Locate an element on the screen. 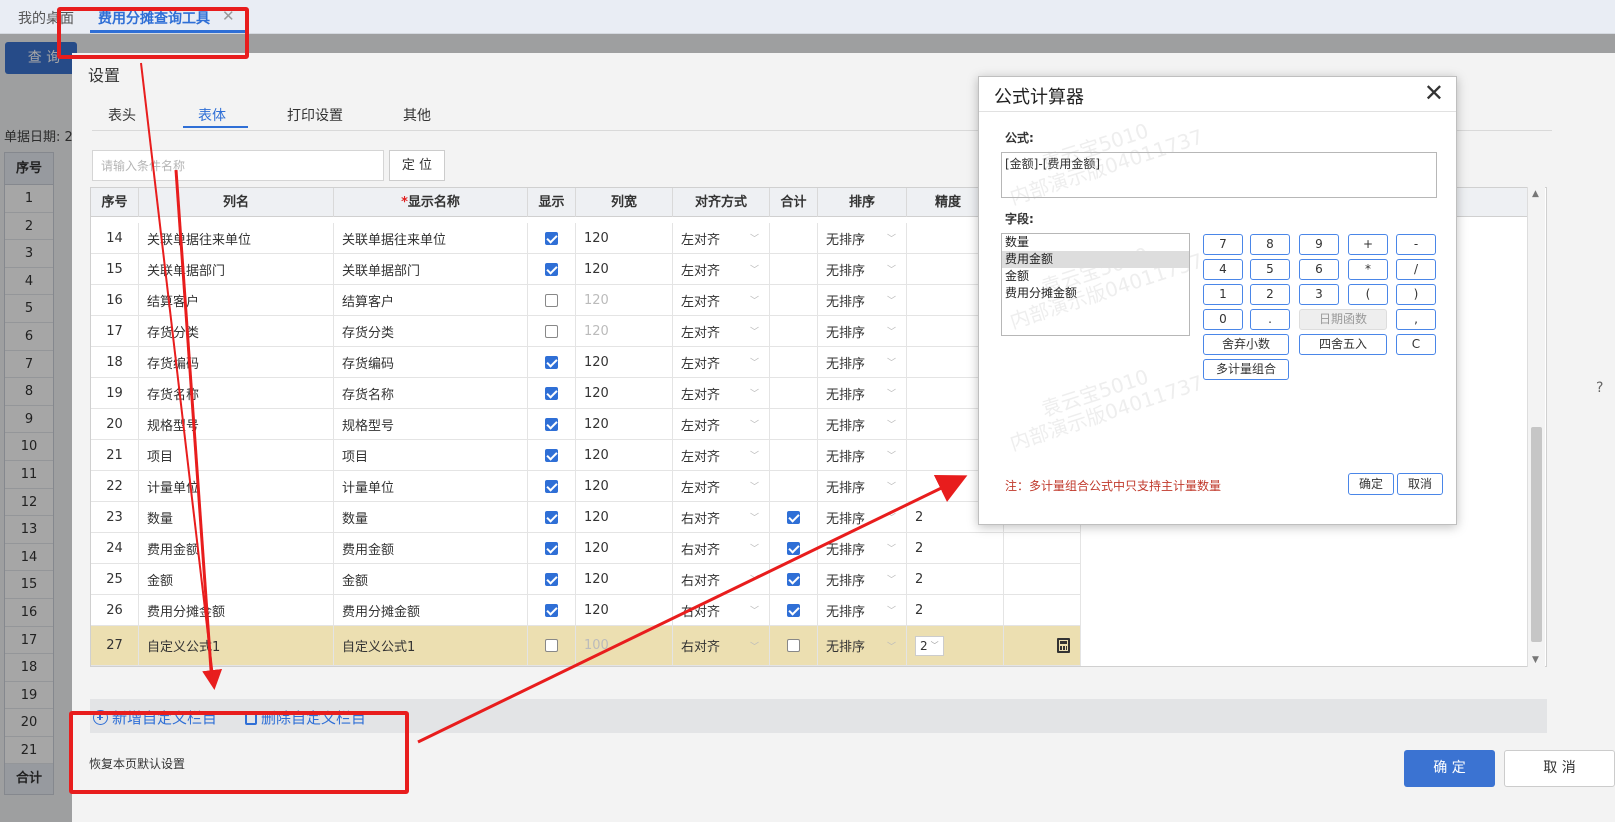 The height and width of the screenshot is (822, 1615). calculator-ok-button: 确定 is located at coordinates (1371, 484).